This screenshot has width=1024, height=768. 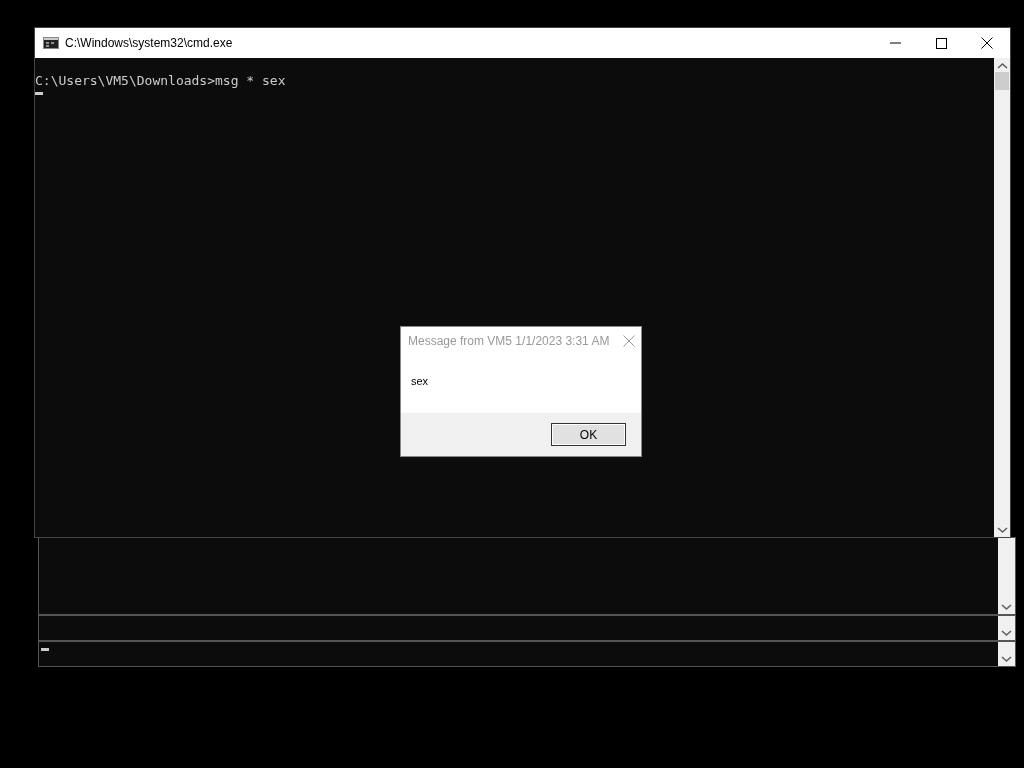 I want to click on console-icon, so click(x=51, y=43).